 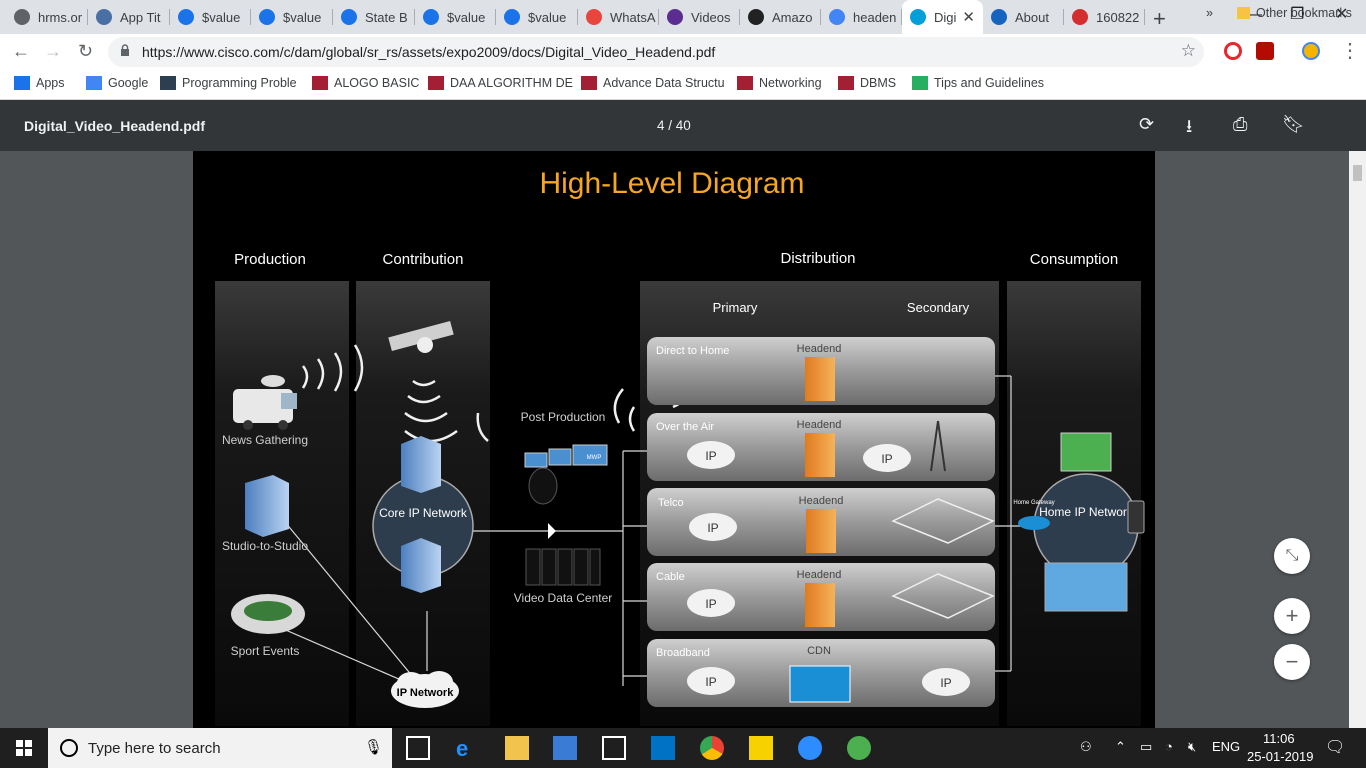 I want to click on label-ip-network: IP Network, so click(x=426, y=693).